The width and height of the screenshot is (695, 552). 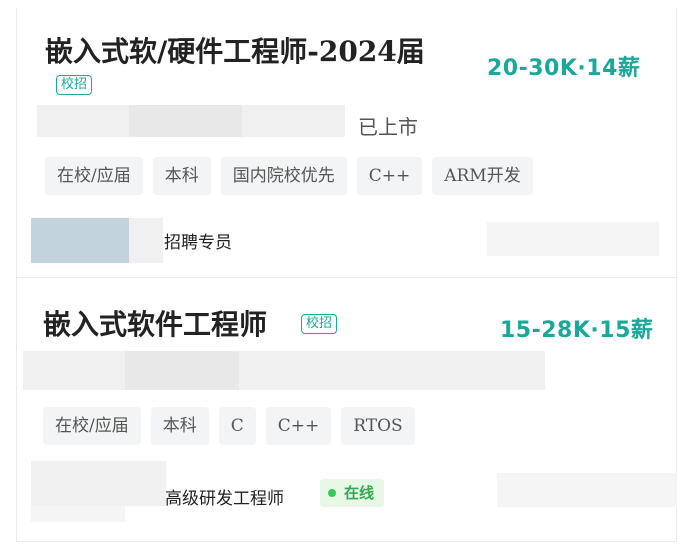 What do you see at coordinates (155, 325) in the screenshot?
I see `job-title: 嵌入式软件工程师` at bounding box center [155, 325].